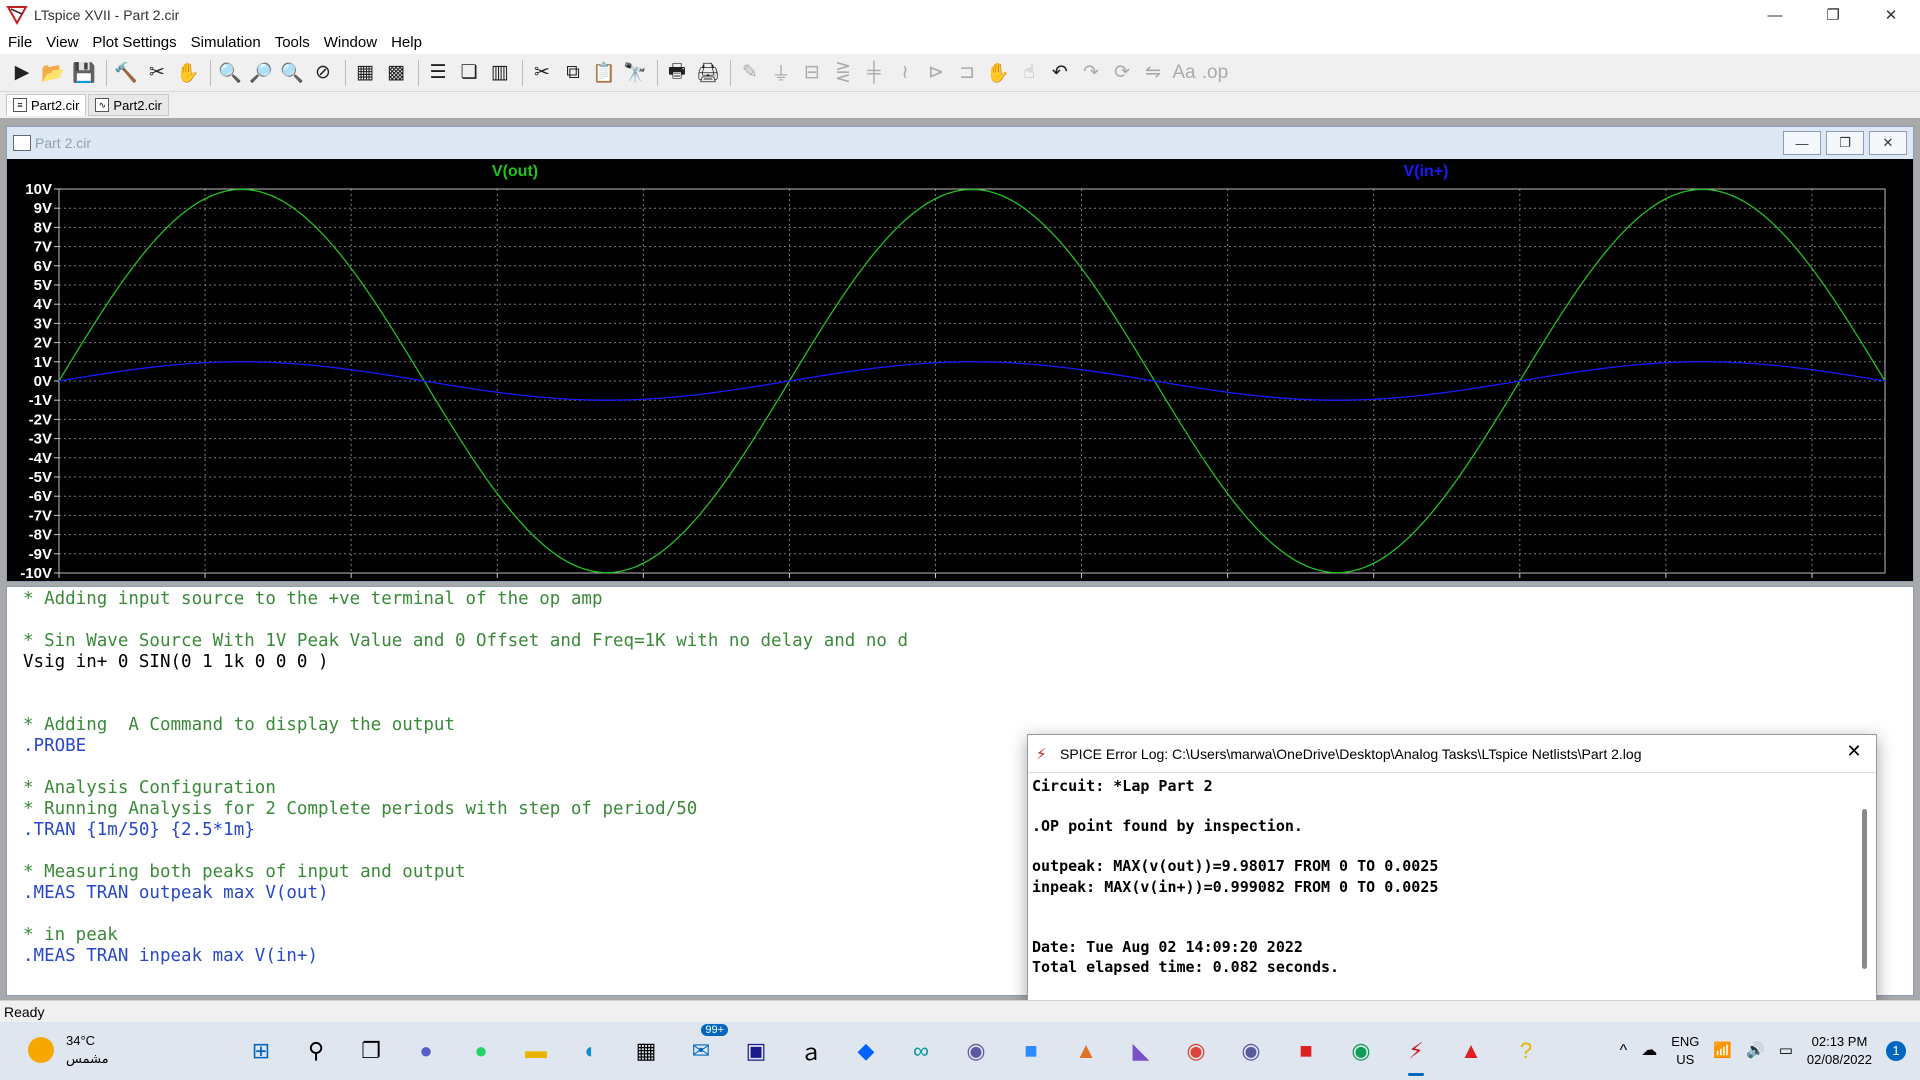 This screenshot has height=1080, width=1920. Describe the element at coordinates (708, 73) in the screenshot. I see `print-setup-icon: 🖨` at that location.